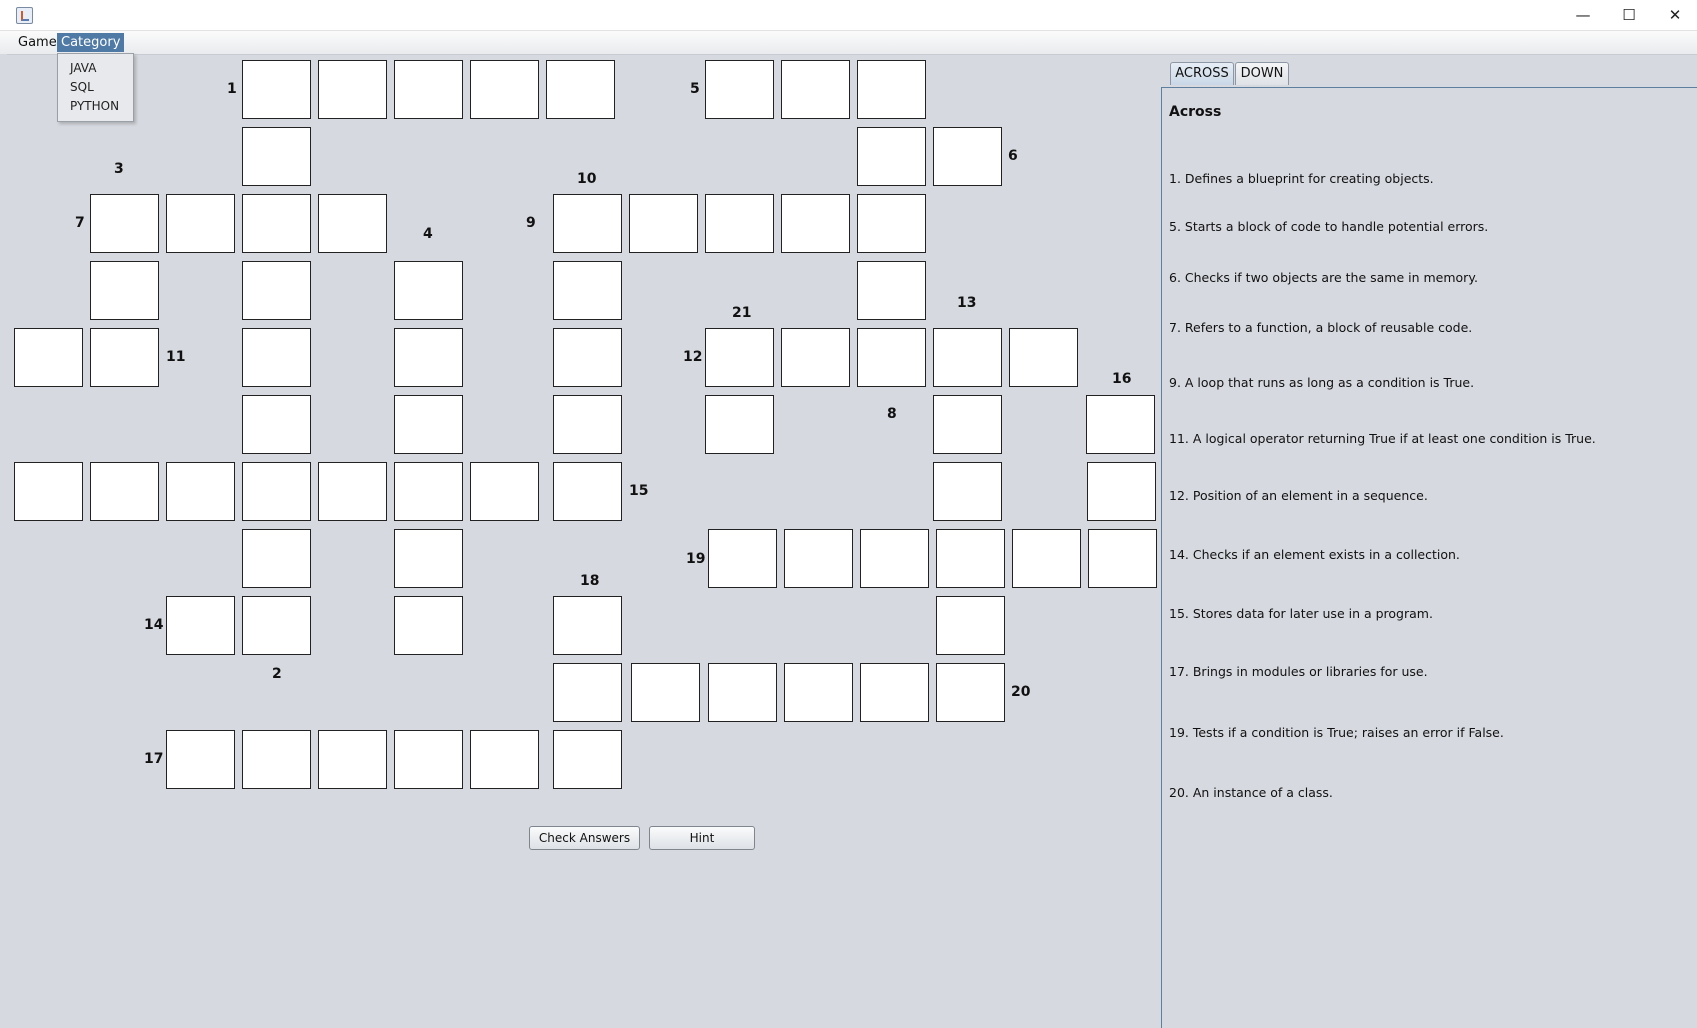 The width and height of the screenshot is (1697, 1028). What do you see at coordinates (24, 15) in the screenshot?
I see `java-app-icon` at bounding box center [24, 15].